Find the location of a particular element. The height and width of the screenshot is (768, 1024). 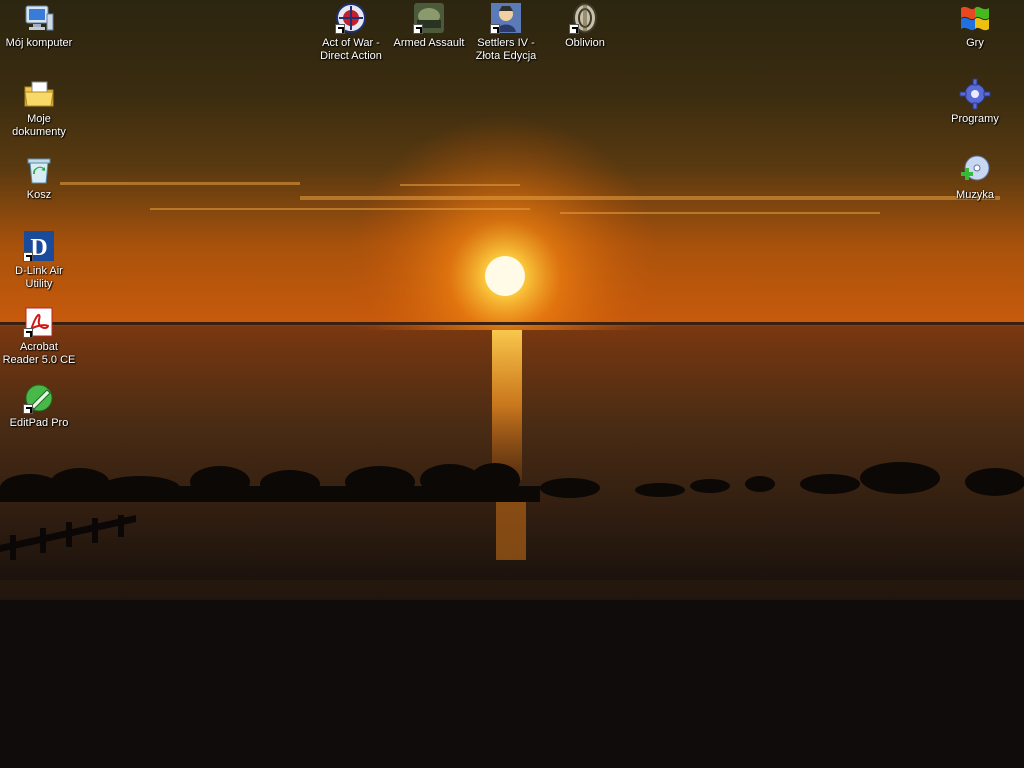

music-cd-icon is located at coordinates (975, 170).